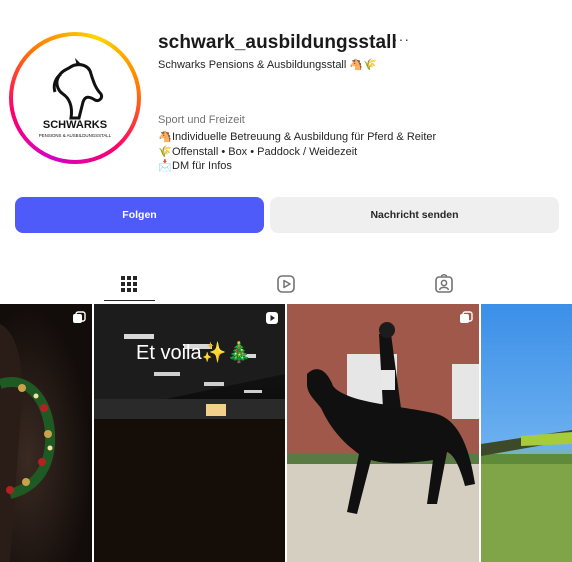  I want to click on reel-play-icon, so click(272, 318).